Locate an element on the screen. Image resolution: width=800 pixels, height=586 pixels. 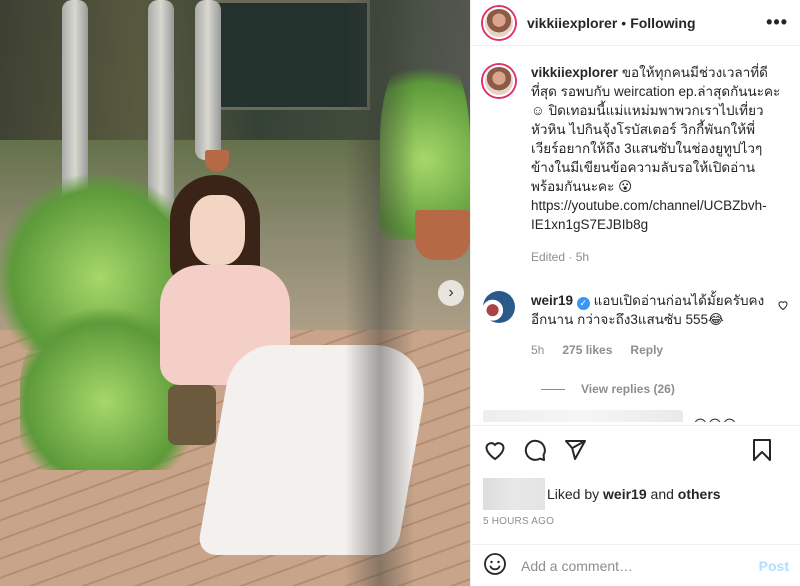
emoji-icon is located at coordinates (495, 565).